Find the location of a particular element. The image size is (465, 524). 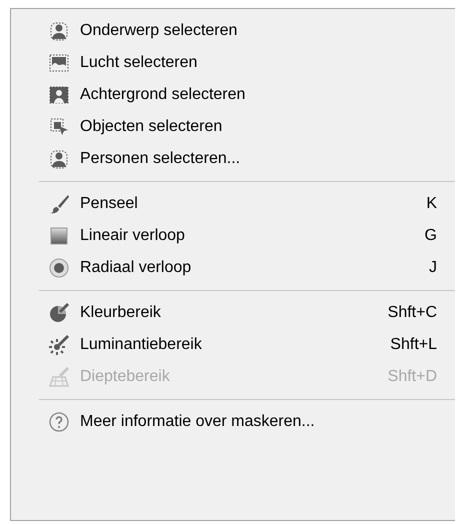

depth-range-icon is located at coordinates (59, 377).